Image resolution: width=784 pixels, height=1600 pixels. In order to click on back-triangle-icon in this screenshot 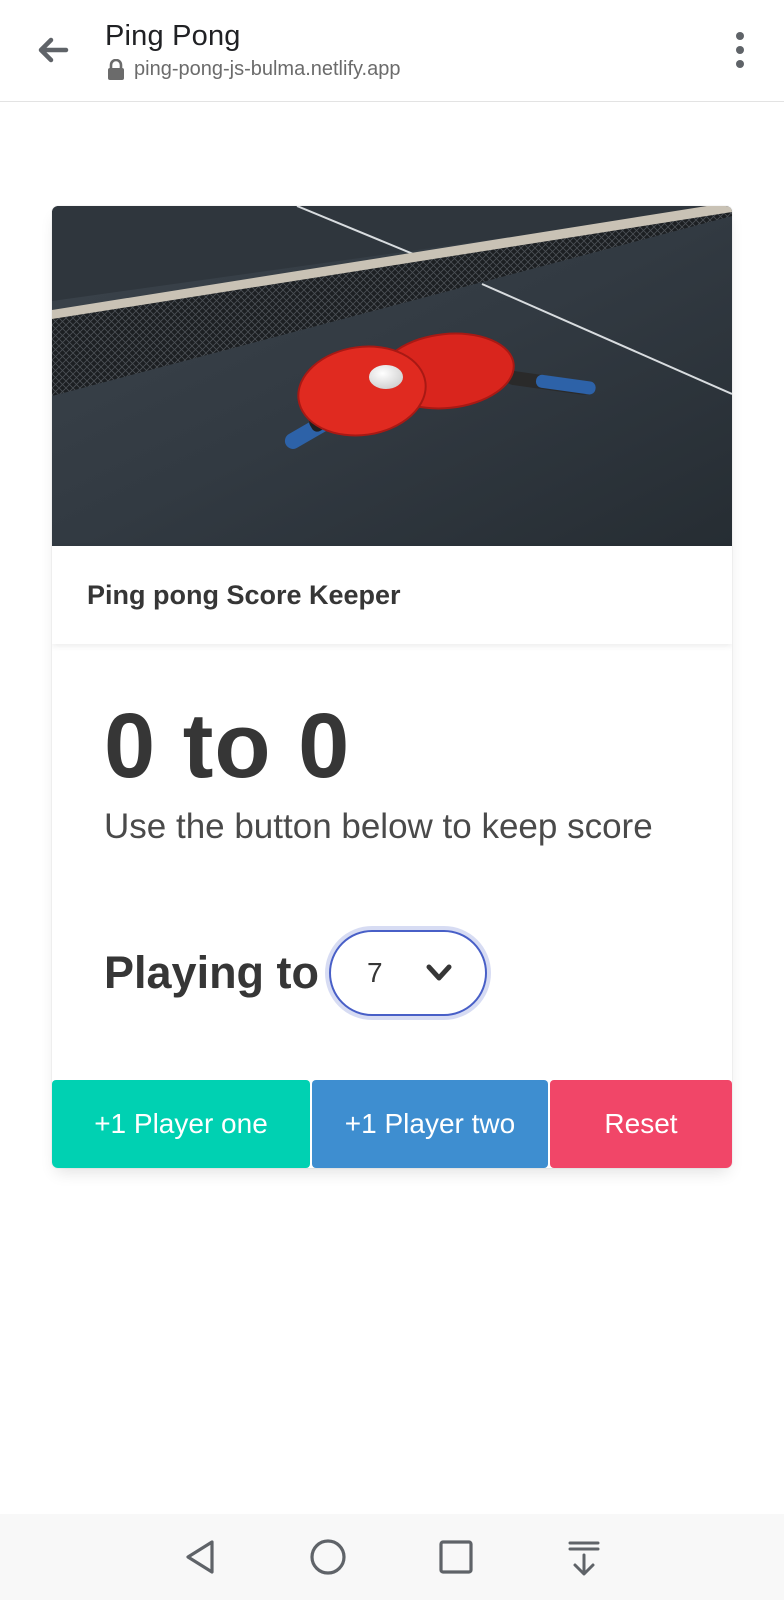, I will do `click(200, 1557)`.